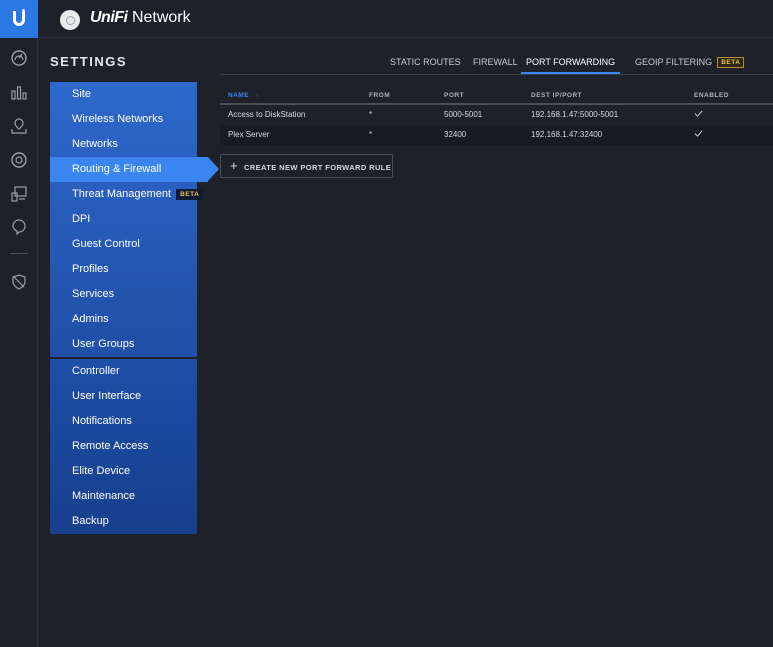  Describe the element at coordinates (19, 160) in the screenshot. I see `devices-icon` at that location.